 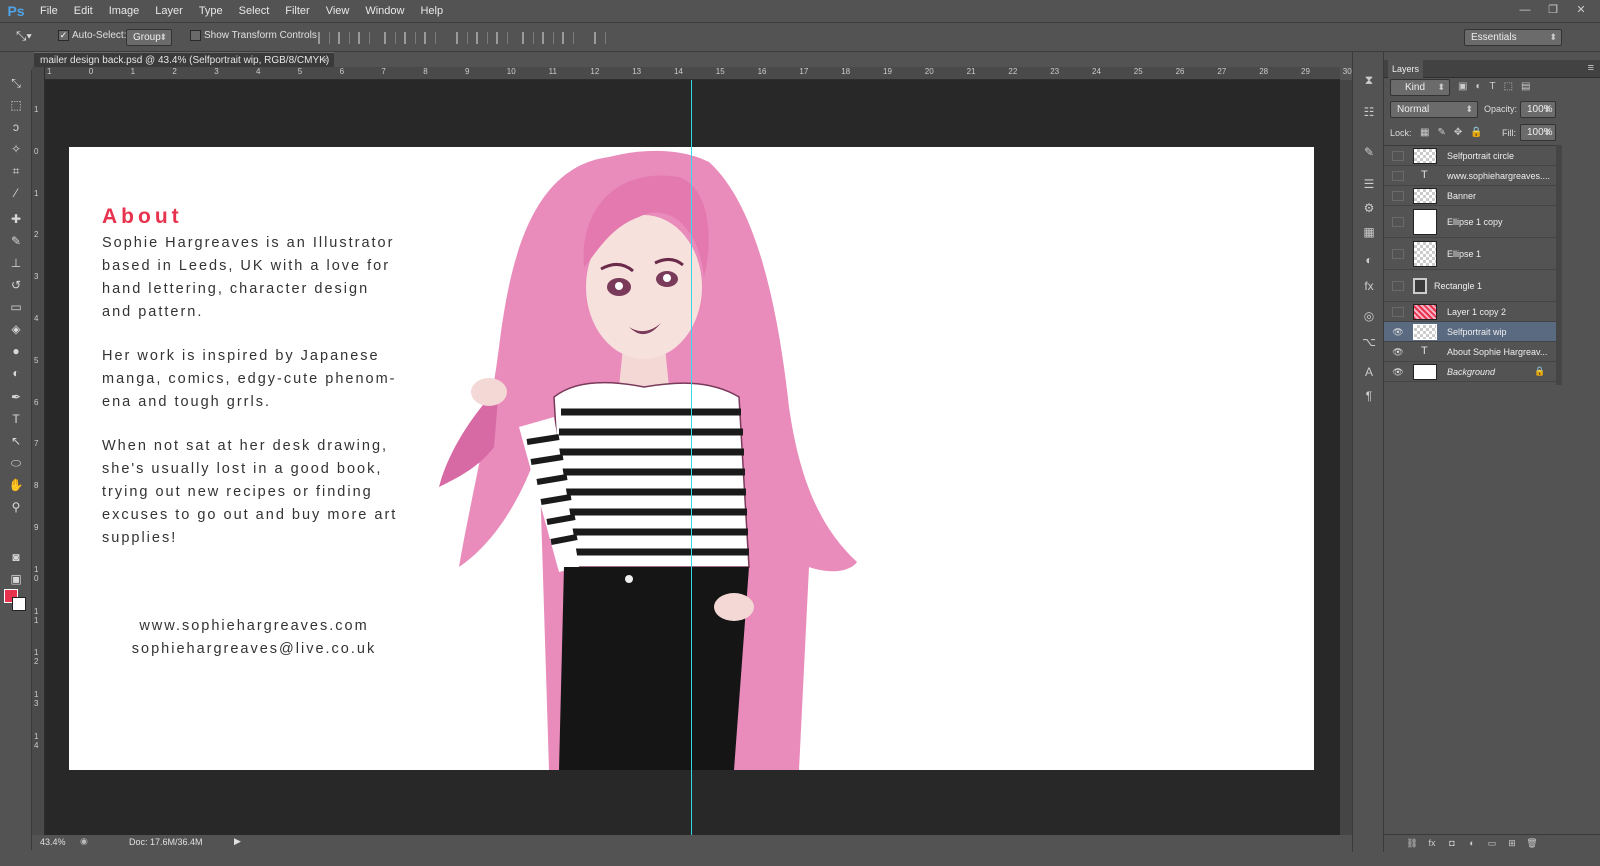 I want to click on new-layer-icon: ⊞, so click(x=1512, y=844).